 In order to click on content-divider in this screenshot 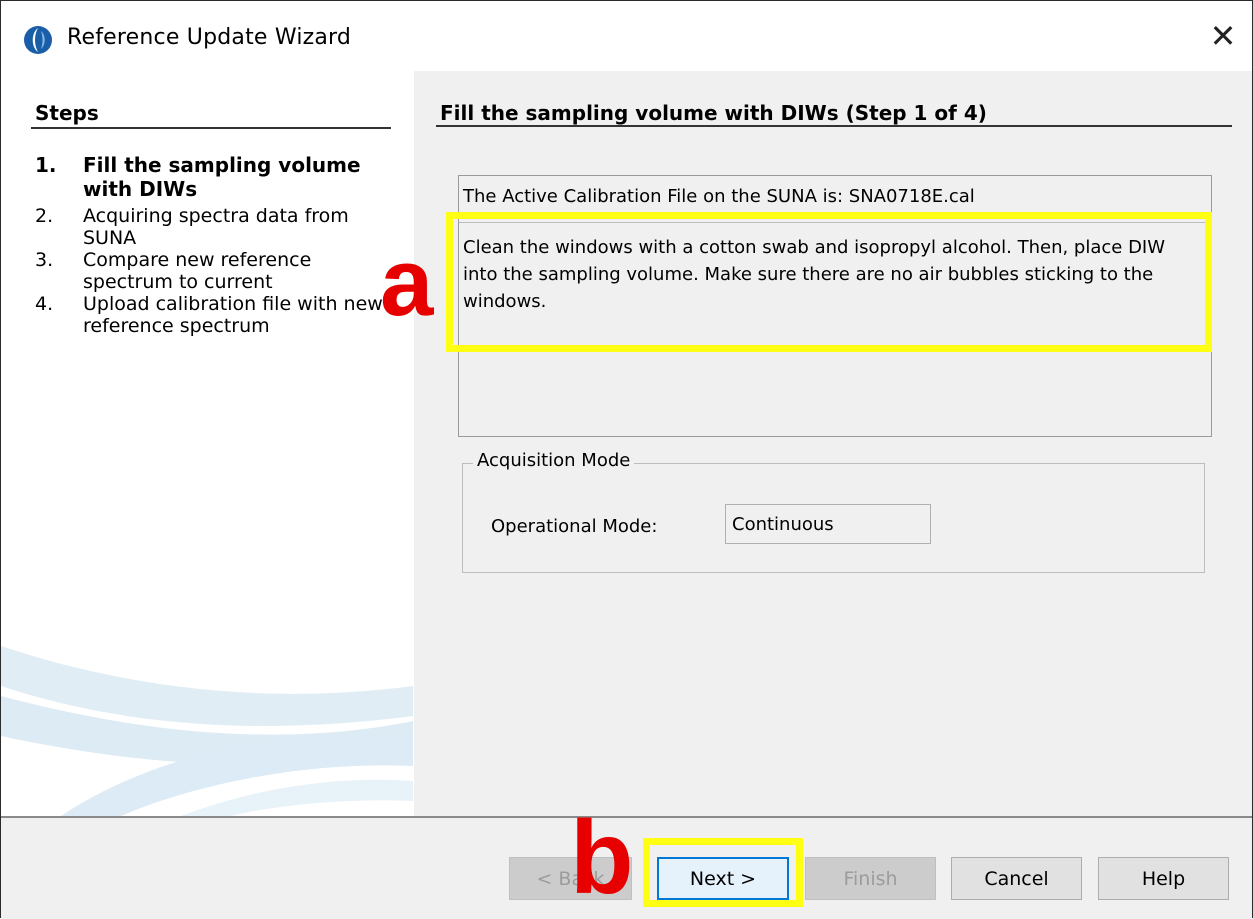, I will do `click(834, 126)`.